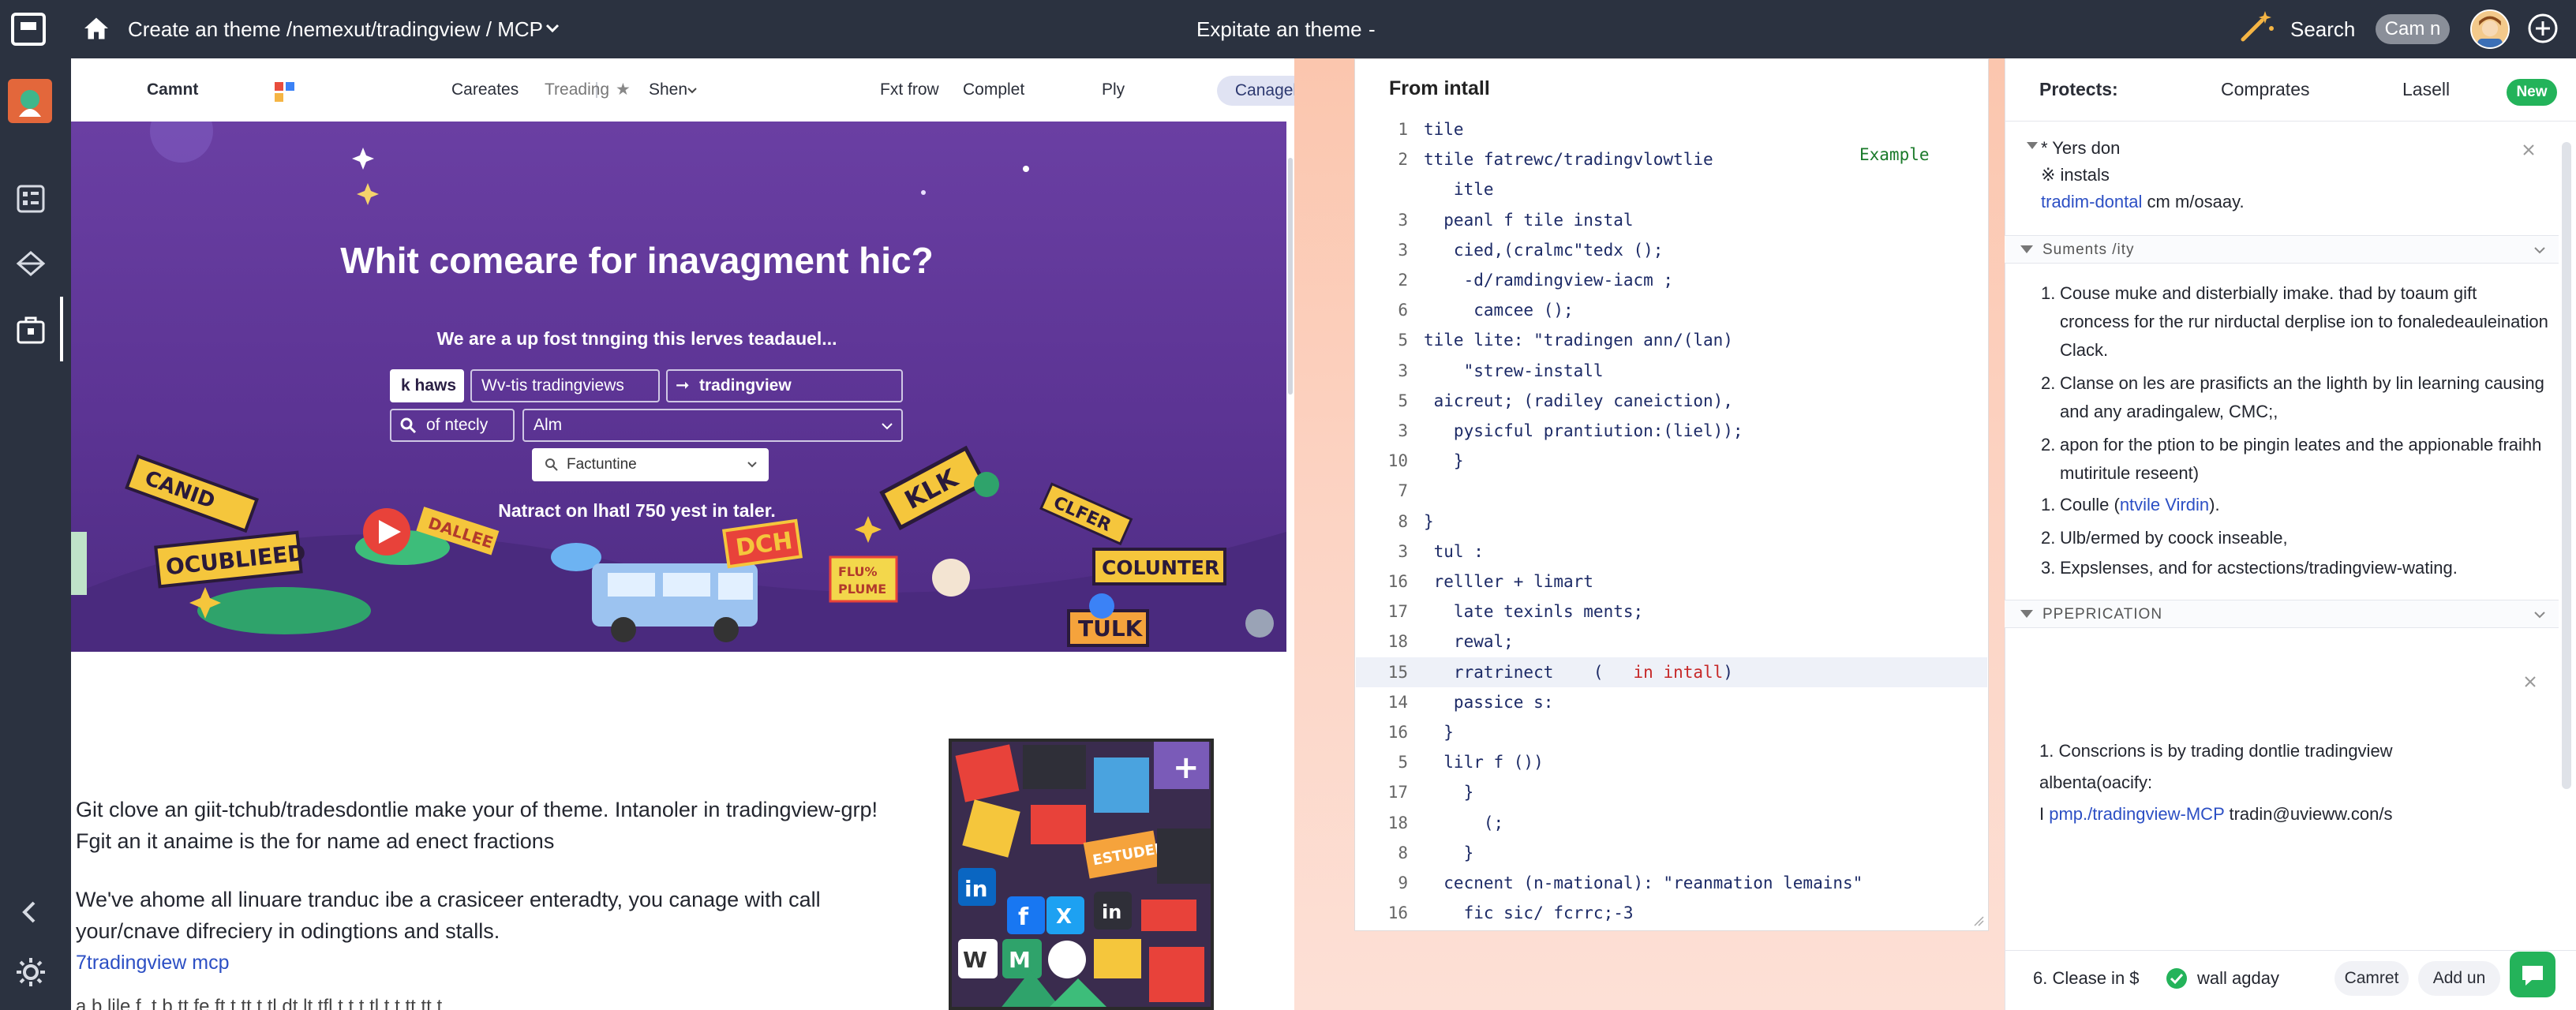 Image resolution: width=2576 pixels, height=1010 pixels. I want to click on code-line: 2 -d/ramdingview-iacm ;, so click(1671, 280).